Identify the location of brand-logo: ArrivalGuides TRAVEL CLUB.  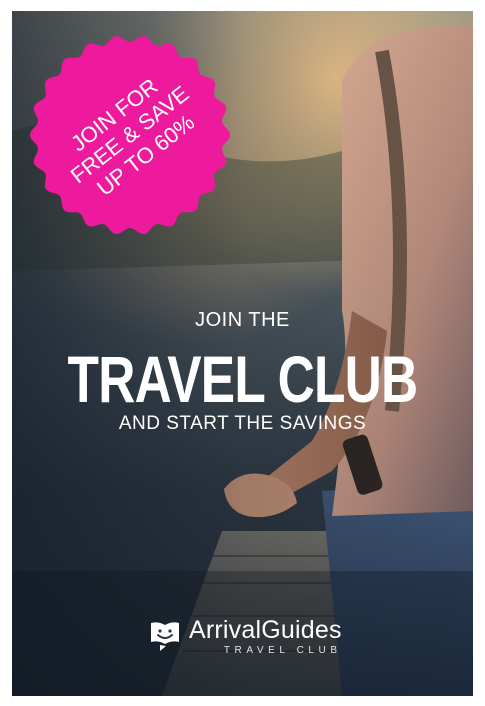
(245, 637).